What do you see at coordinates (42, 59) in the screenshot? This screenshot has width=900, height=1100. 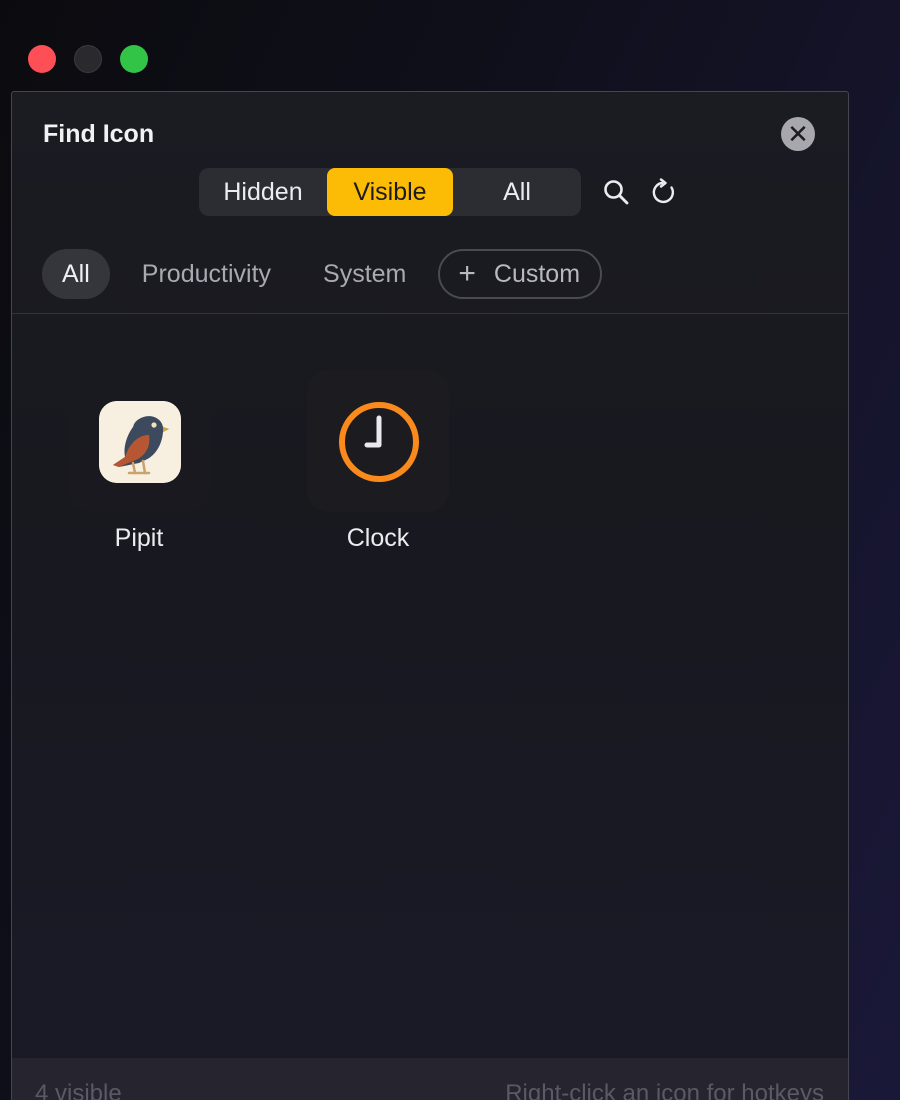 I see `window-close-button` at bounding box center [42, 59].